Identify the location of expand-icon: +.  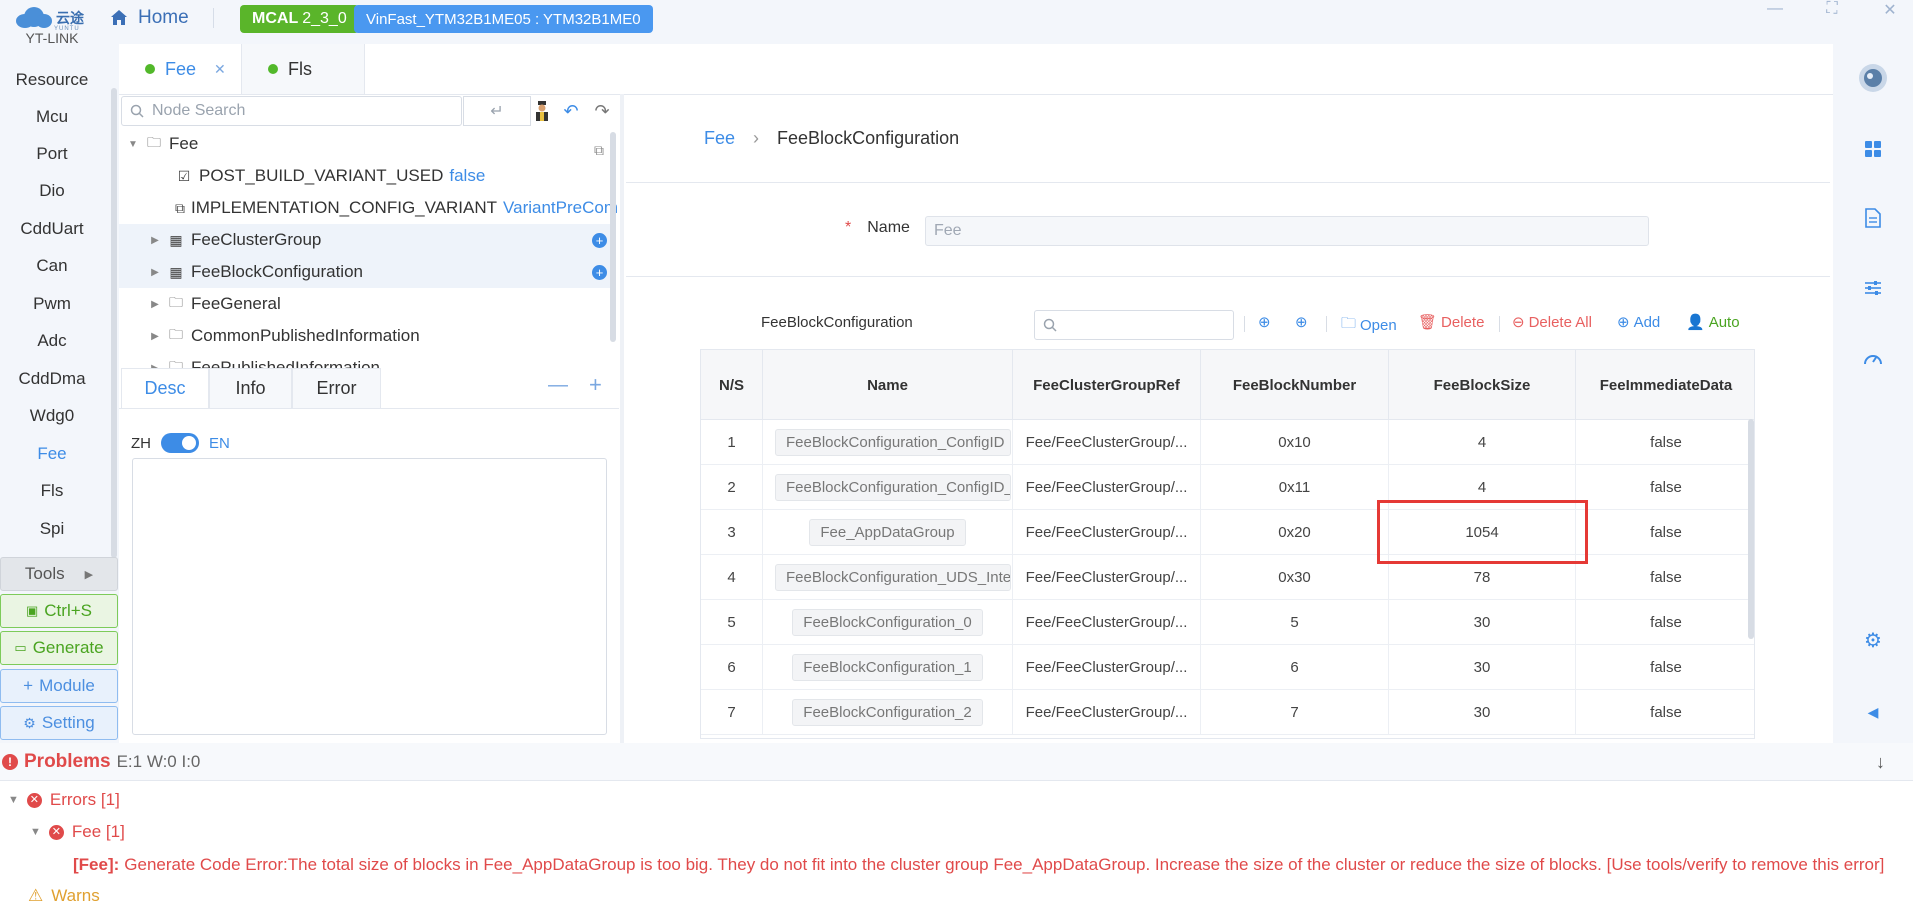
(595, 385).